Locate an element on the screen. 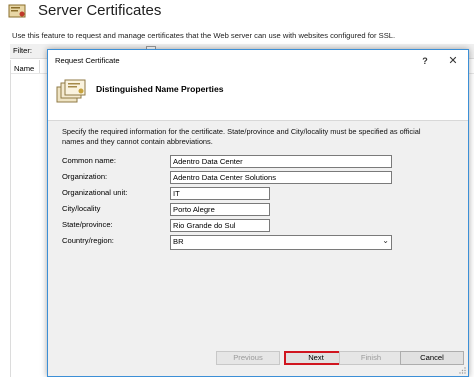 This screenshot has width=474, height=377. organizational-unit-label: Organizational unit: is located at coordinates (95, 192).